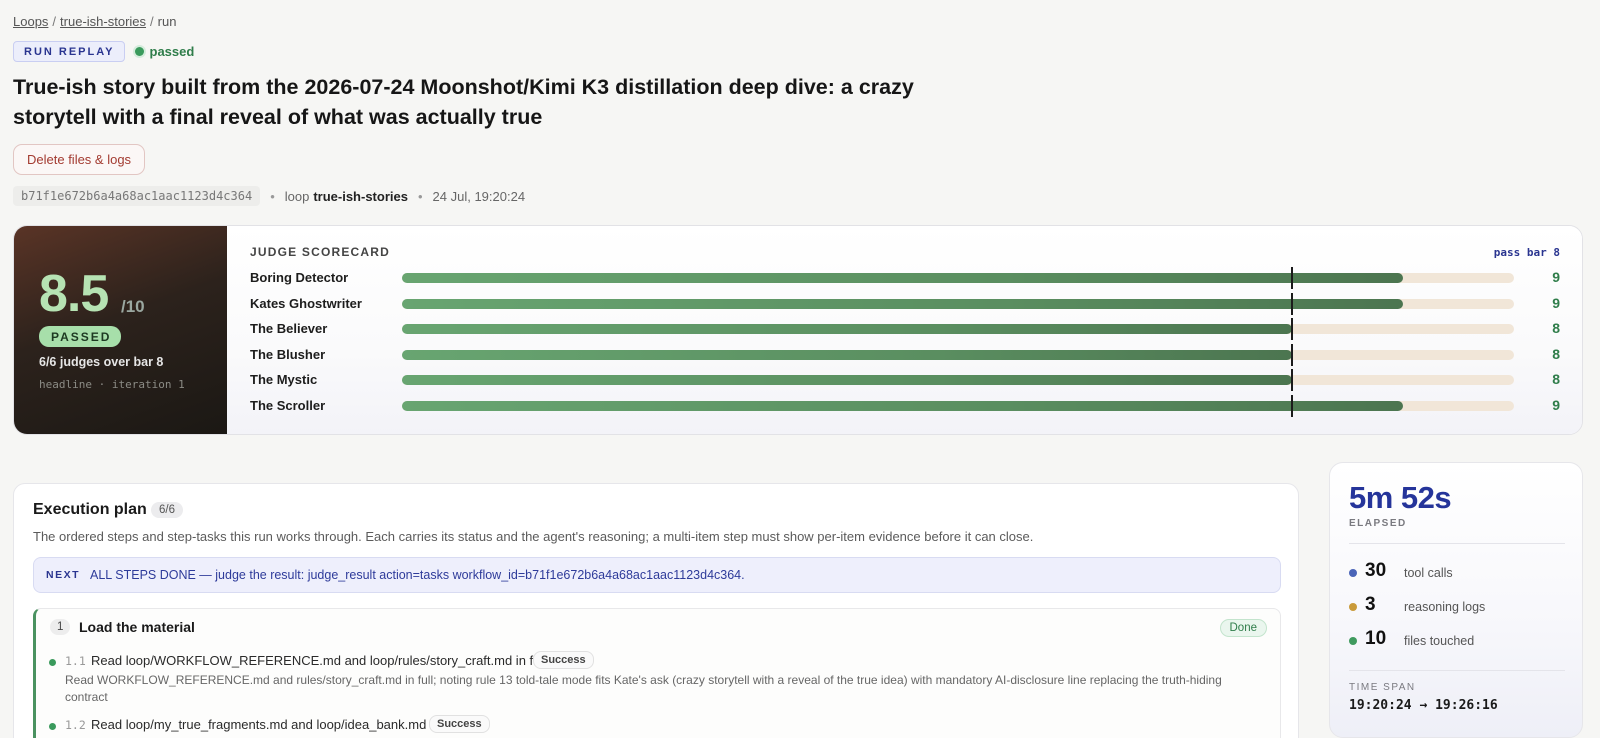 The image size is (1600, 738). I want to click on breadcrumb-current: run, so click(167, 21).